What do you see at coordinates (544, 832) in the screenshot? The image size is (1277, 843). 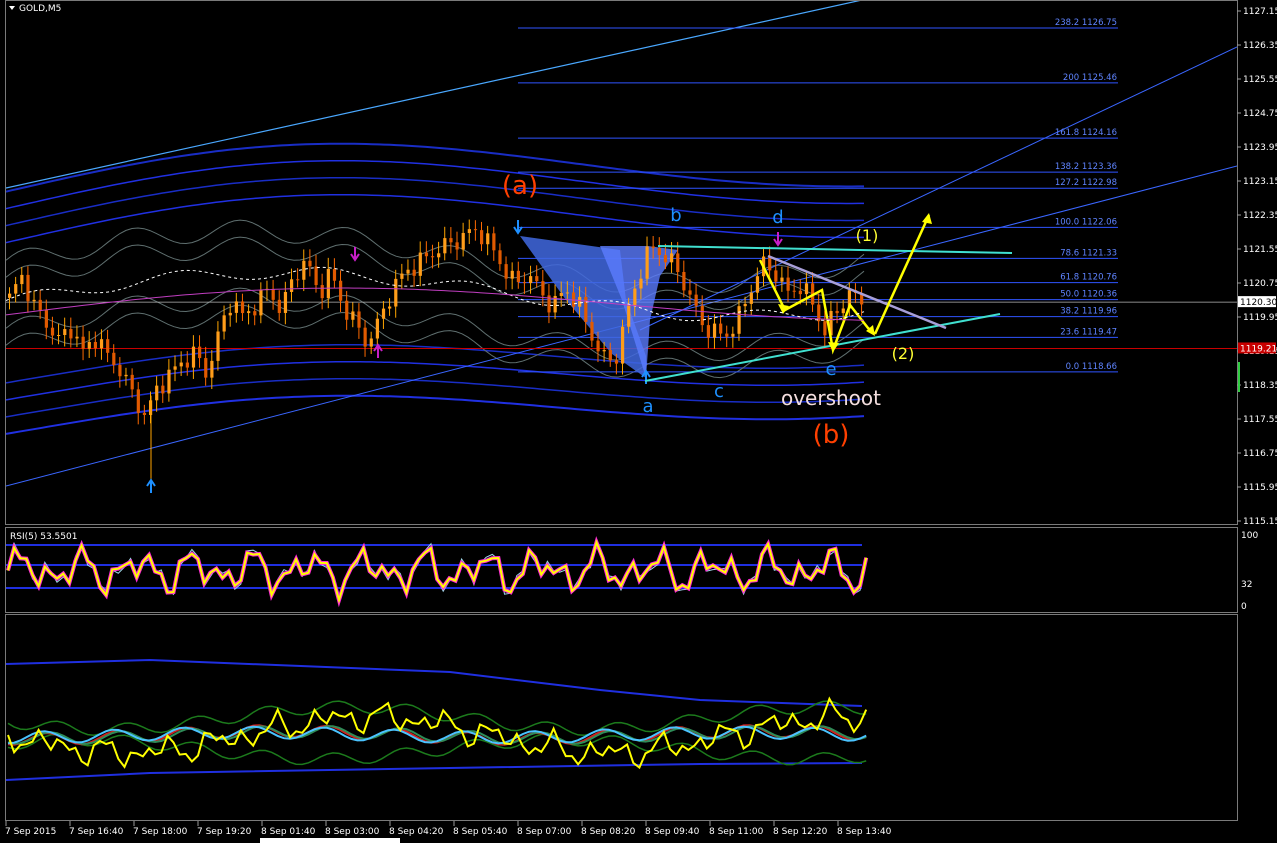 I see `time-tick-label: 8 Sep 07:00` at bounding box center [544, 832].